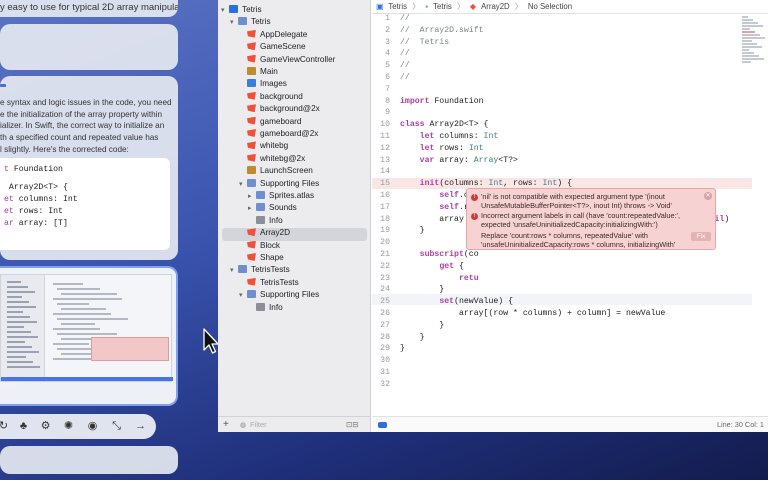  Describe the element at coordinates (451, 148) in the screenshot. I see `code-text: let rows: Int` at that location.